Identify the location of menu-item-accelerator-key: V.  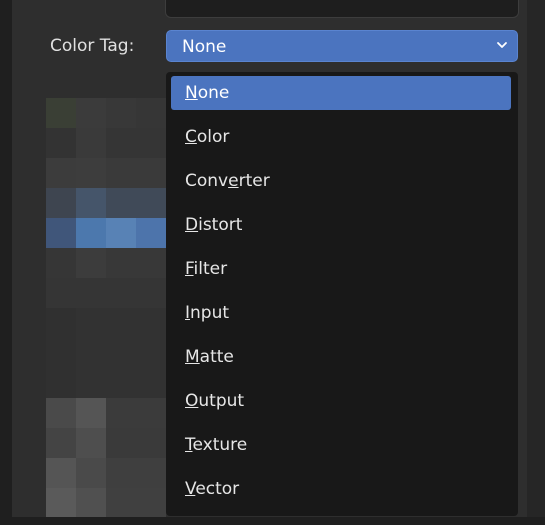
(190, 489).